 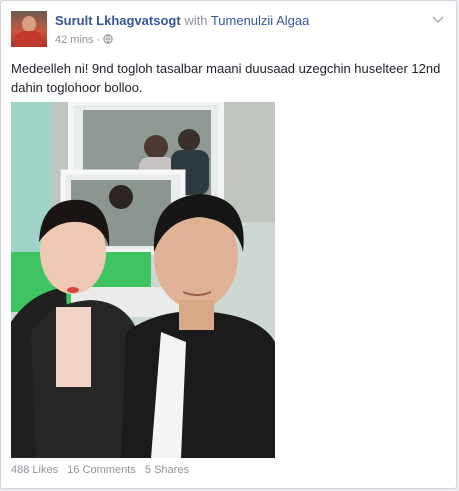 I want to click on tagged-user-link: Tumenulzii Algaa, so click(x=260, y=20).